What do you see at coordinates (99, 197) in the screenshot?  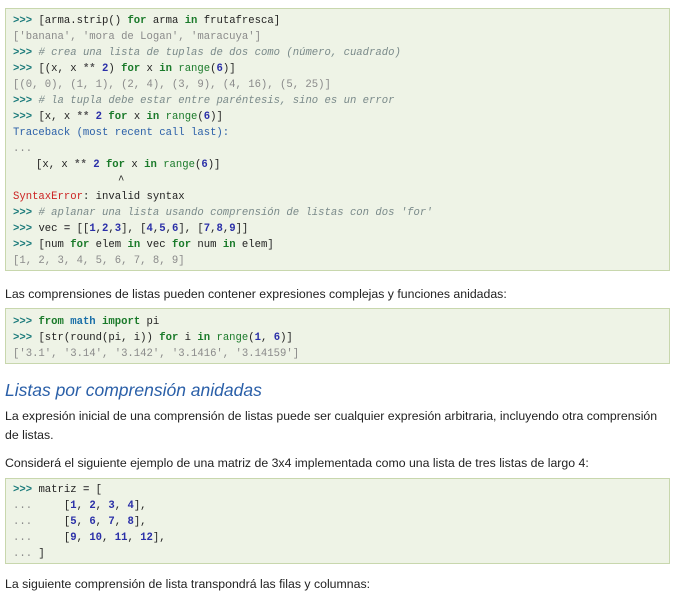 I see `error-line: SyntaxError: invalid syntax` at bounding box center [99, 197].